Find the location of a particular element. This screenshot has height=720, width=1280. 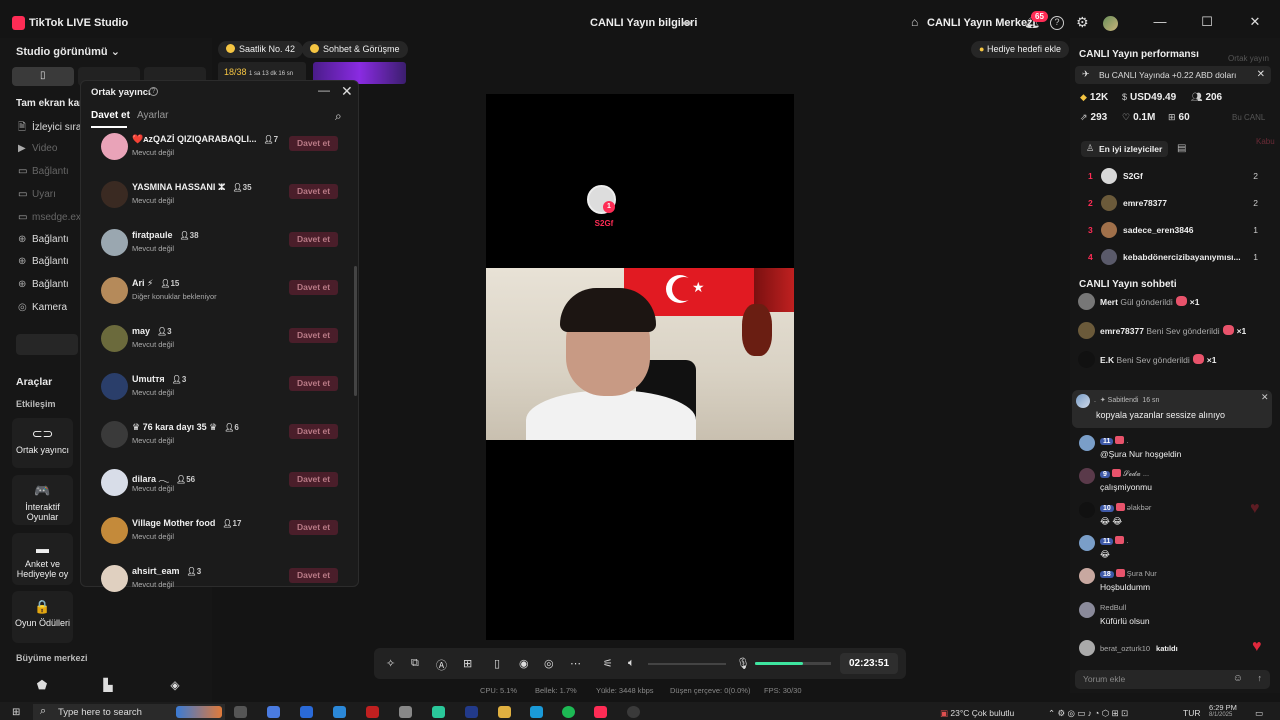

top-viewer-row: 1 S2Gf 2 is located at coordinates (1177, 177).